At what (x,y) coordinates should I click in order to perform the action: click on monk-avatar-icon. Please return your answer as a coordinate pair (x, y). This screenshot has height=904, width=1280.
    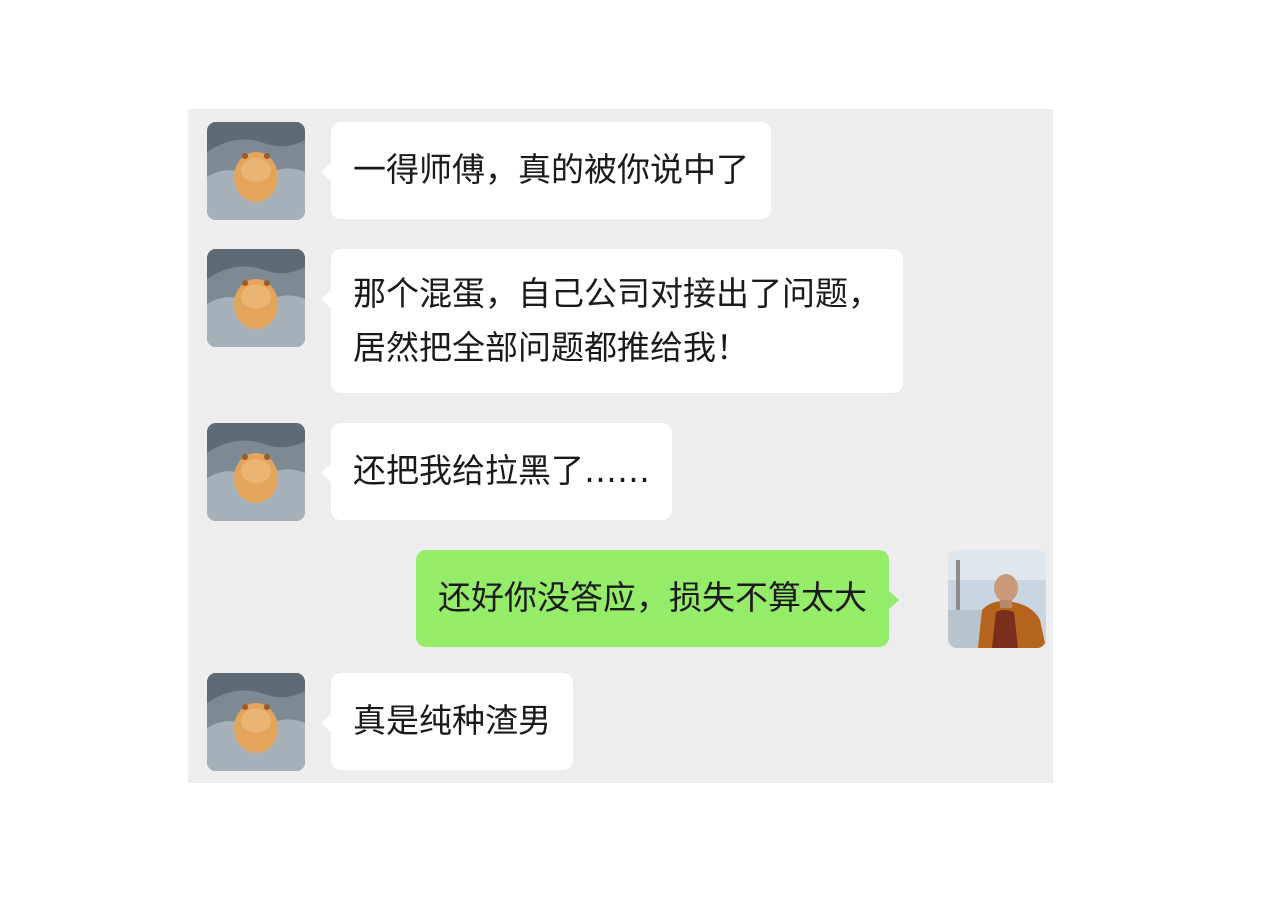
    Looking at the image, I should click on (997, 599).